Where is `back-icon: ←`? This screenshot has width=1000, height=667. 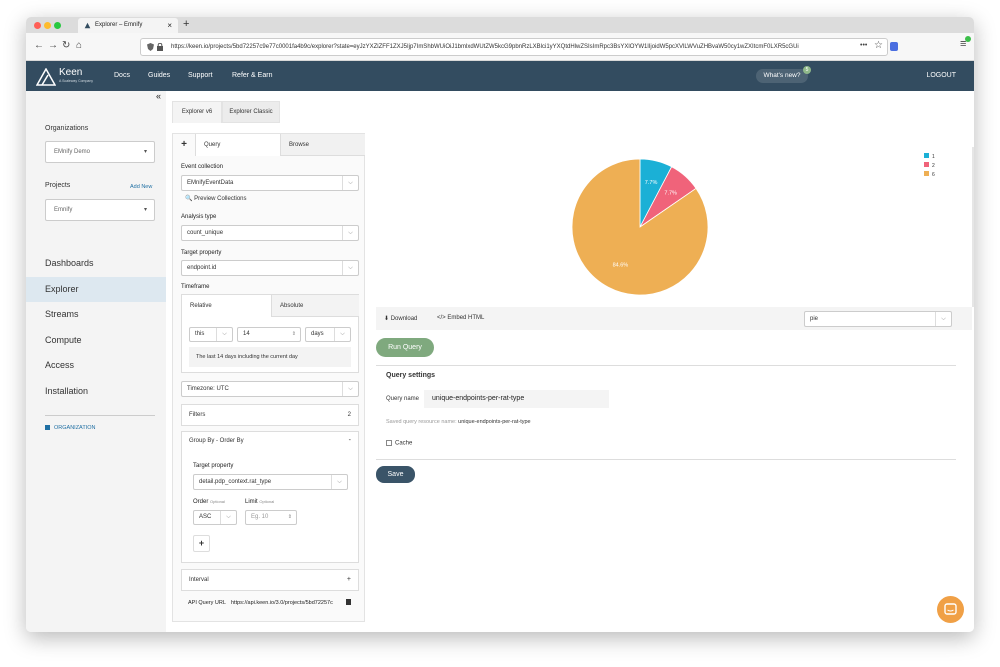
back-icon: ← is located at coordinates (39, 46).